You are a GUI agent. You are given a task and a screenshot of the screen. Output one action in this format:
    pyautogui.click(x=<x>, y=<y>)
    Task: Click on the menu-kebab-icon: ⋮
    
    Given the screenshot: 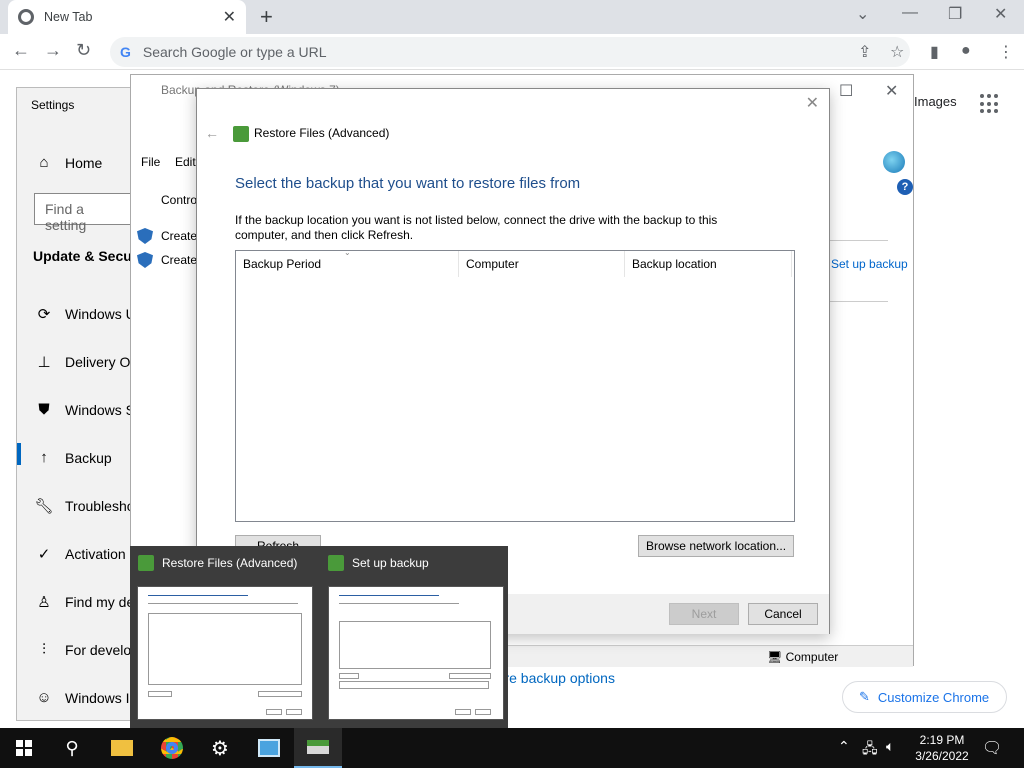 What is the action you would take?
    pyautogui.click(x=1006, y=52)
    